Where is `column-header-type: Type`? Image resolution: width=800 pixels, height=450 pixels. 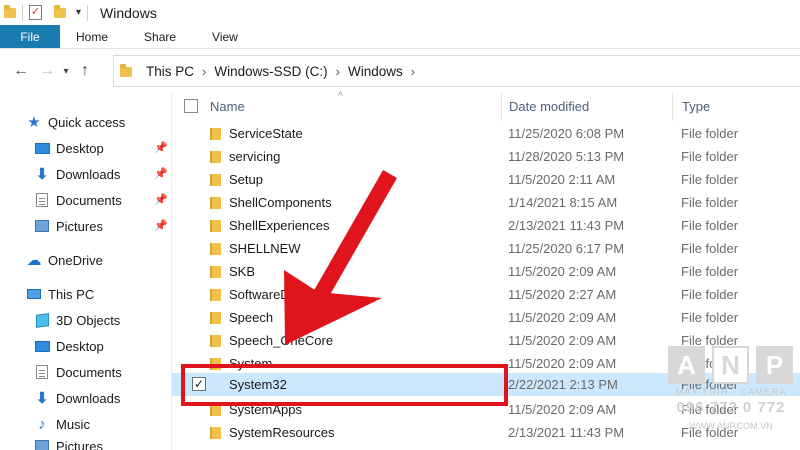 column-header-type: Type is located at coordinates (696, 106).